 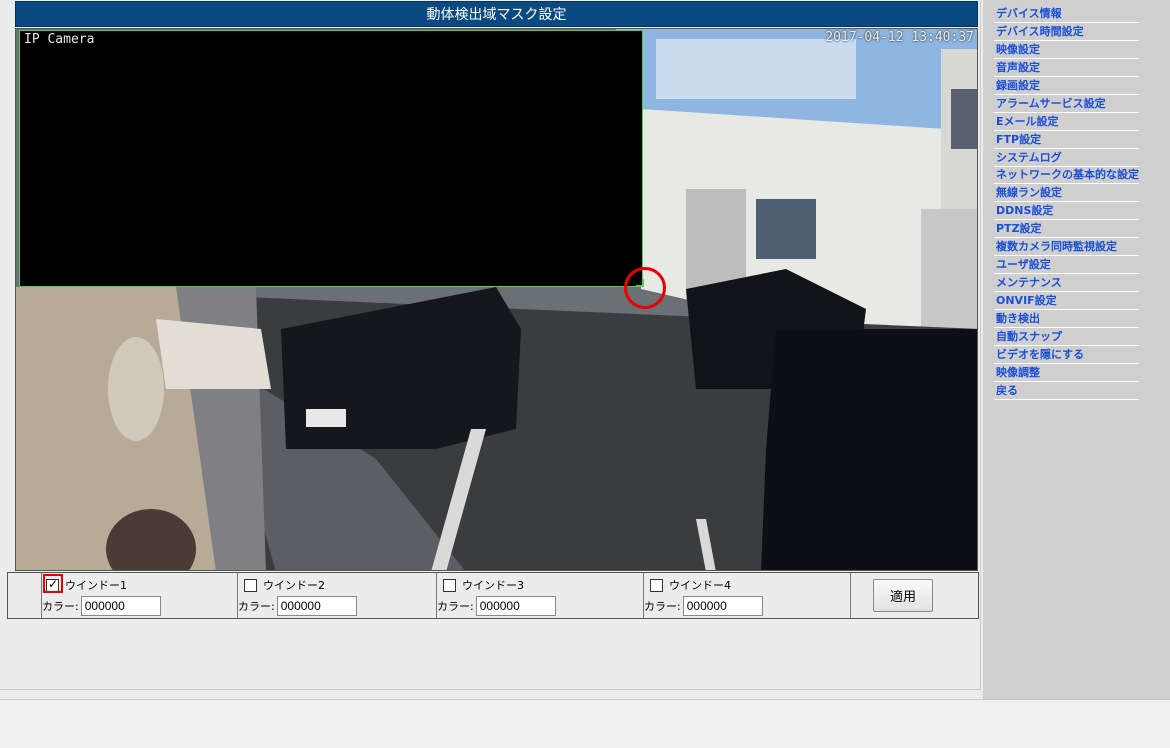 What do you see at coordinates (700, 585) in the screenshot?
I see `window-4-label: ウインドー4` at bounding box center [700, 585].